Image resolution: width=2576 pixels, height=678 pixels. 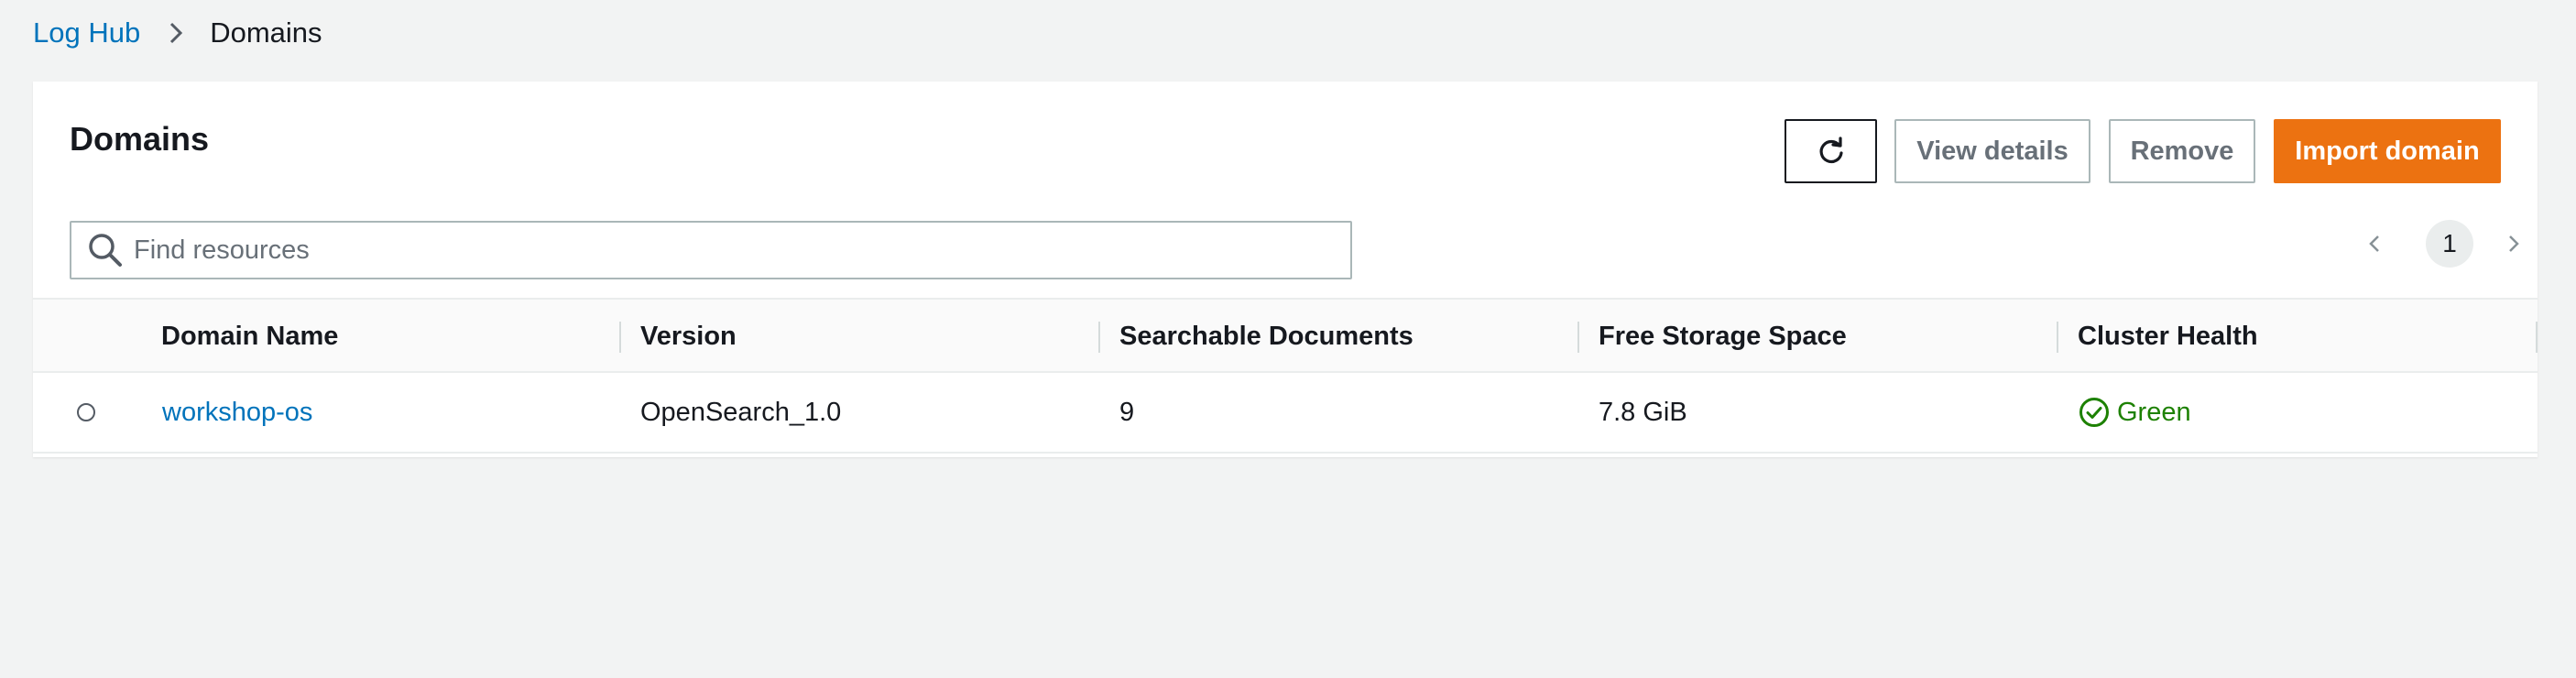 I want to click on free-storage-space-cell: 7.8 GiB, so click(x=1643, y=412).